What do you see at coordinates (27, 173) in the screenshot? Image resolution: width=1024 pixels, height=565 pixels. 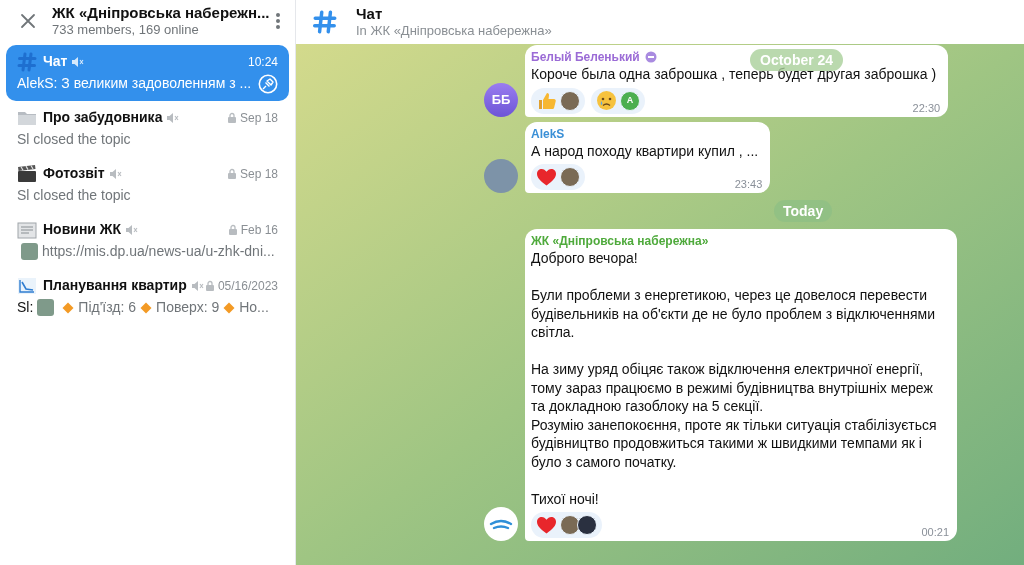 I see `clapperboard-icon` at bounding box center [27, 173].